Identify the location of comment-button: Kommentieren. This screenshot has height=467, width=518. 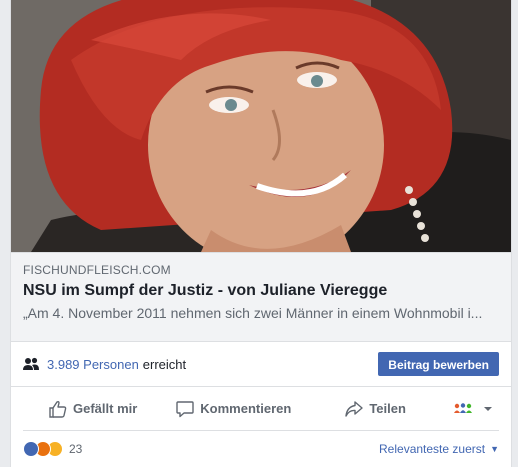
(233, 409).